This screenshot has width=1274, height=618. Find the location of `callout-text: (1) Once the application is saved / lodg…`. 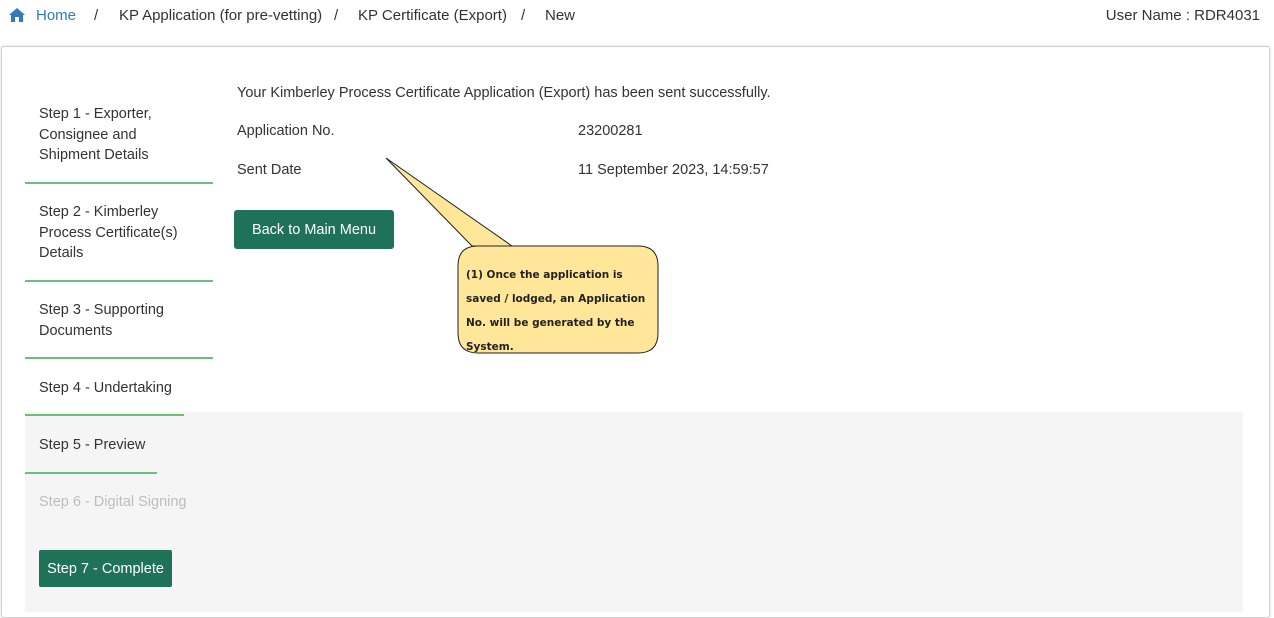

callout-text: (1) Once the application is saved / lodg… is located at coordinates (556, 311).